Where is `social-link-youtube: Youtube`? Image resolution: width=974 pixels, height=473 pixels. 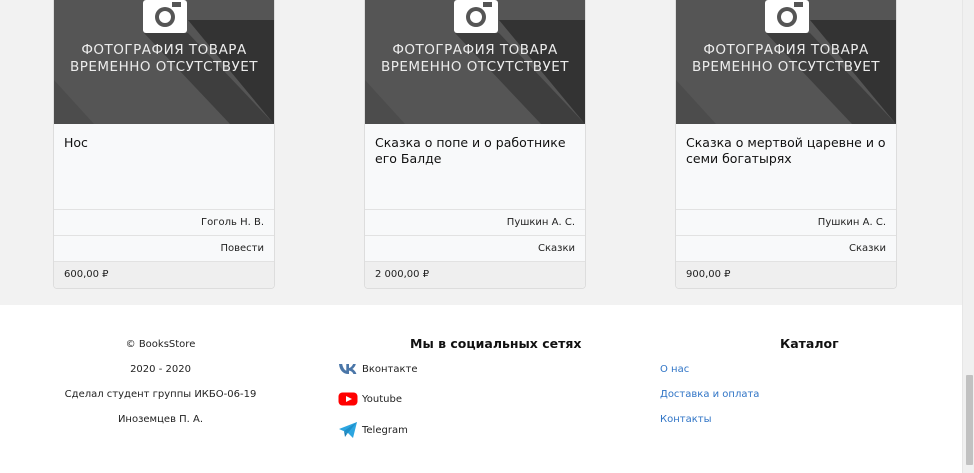 social-link-youtube: Youtube is located at coordinates (370, 399).